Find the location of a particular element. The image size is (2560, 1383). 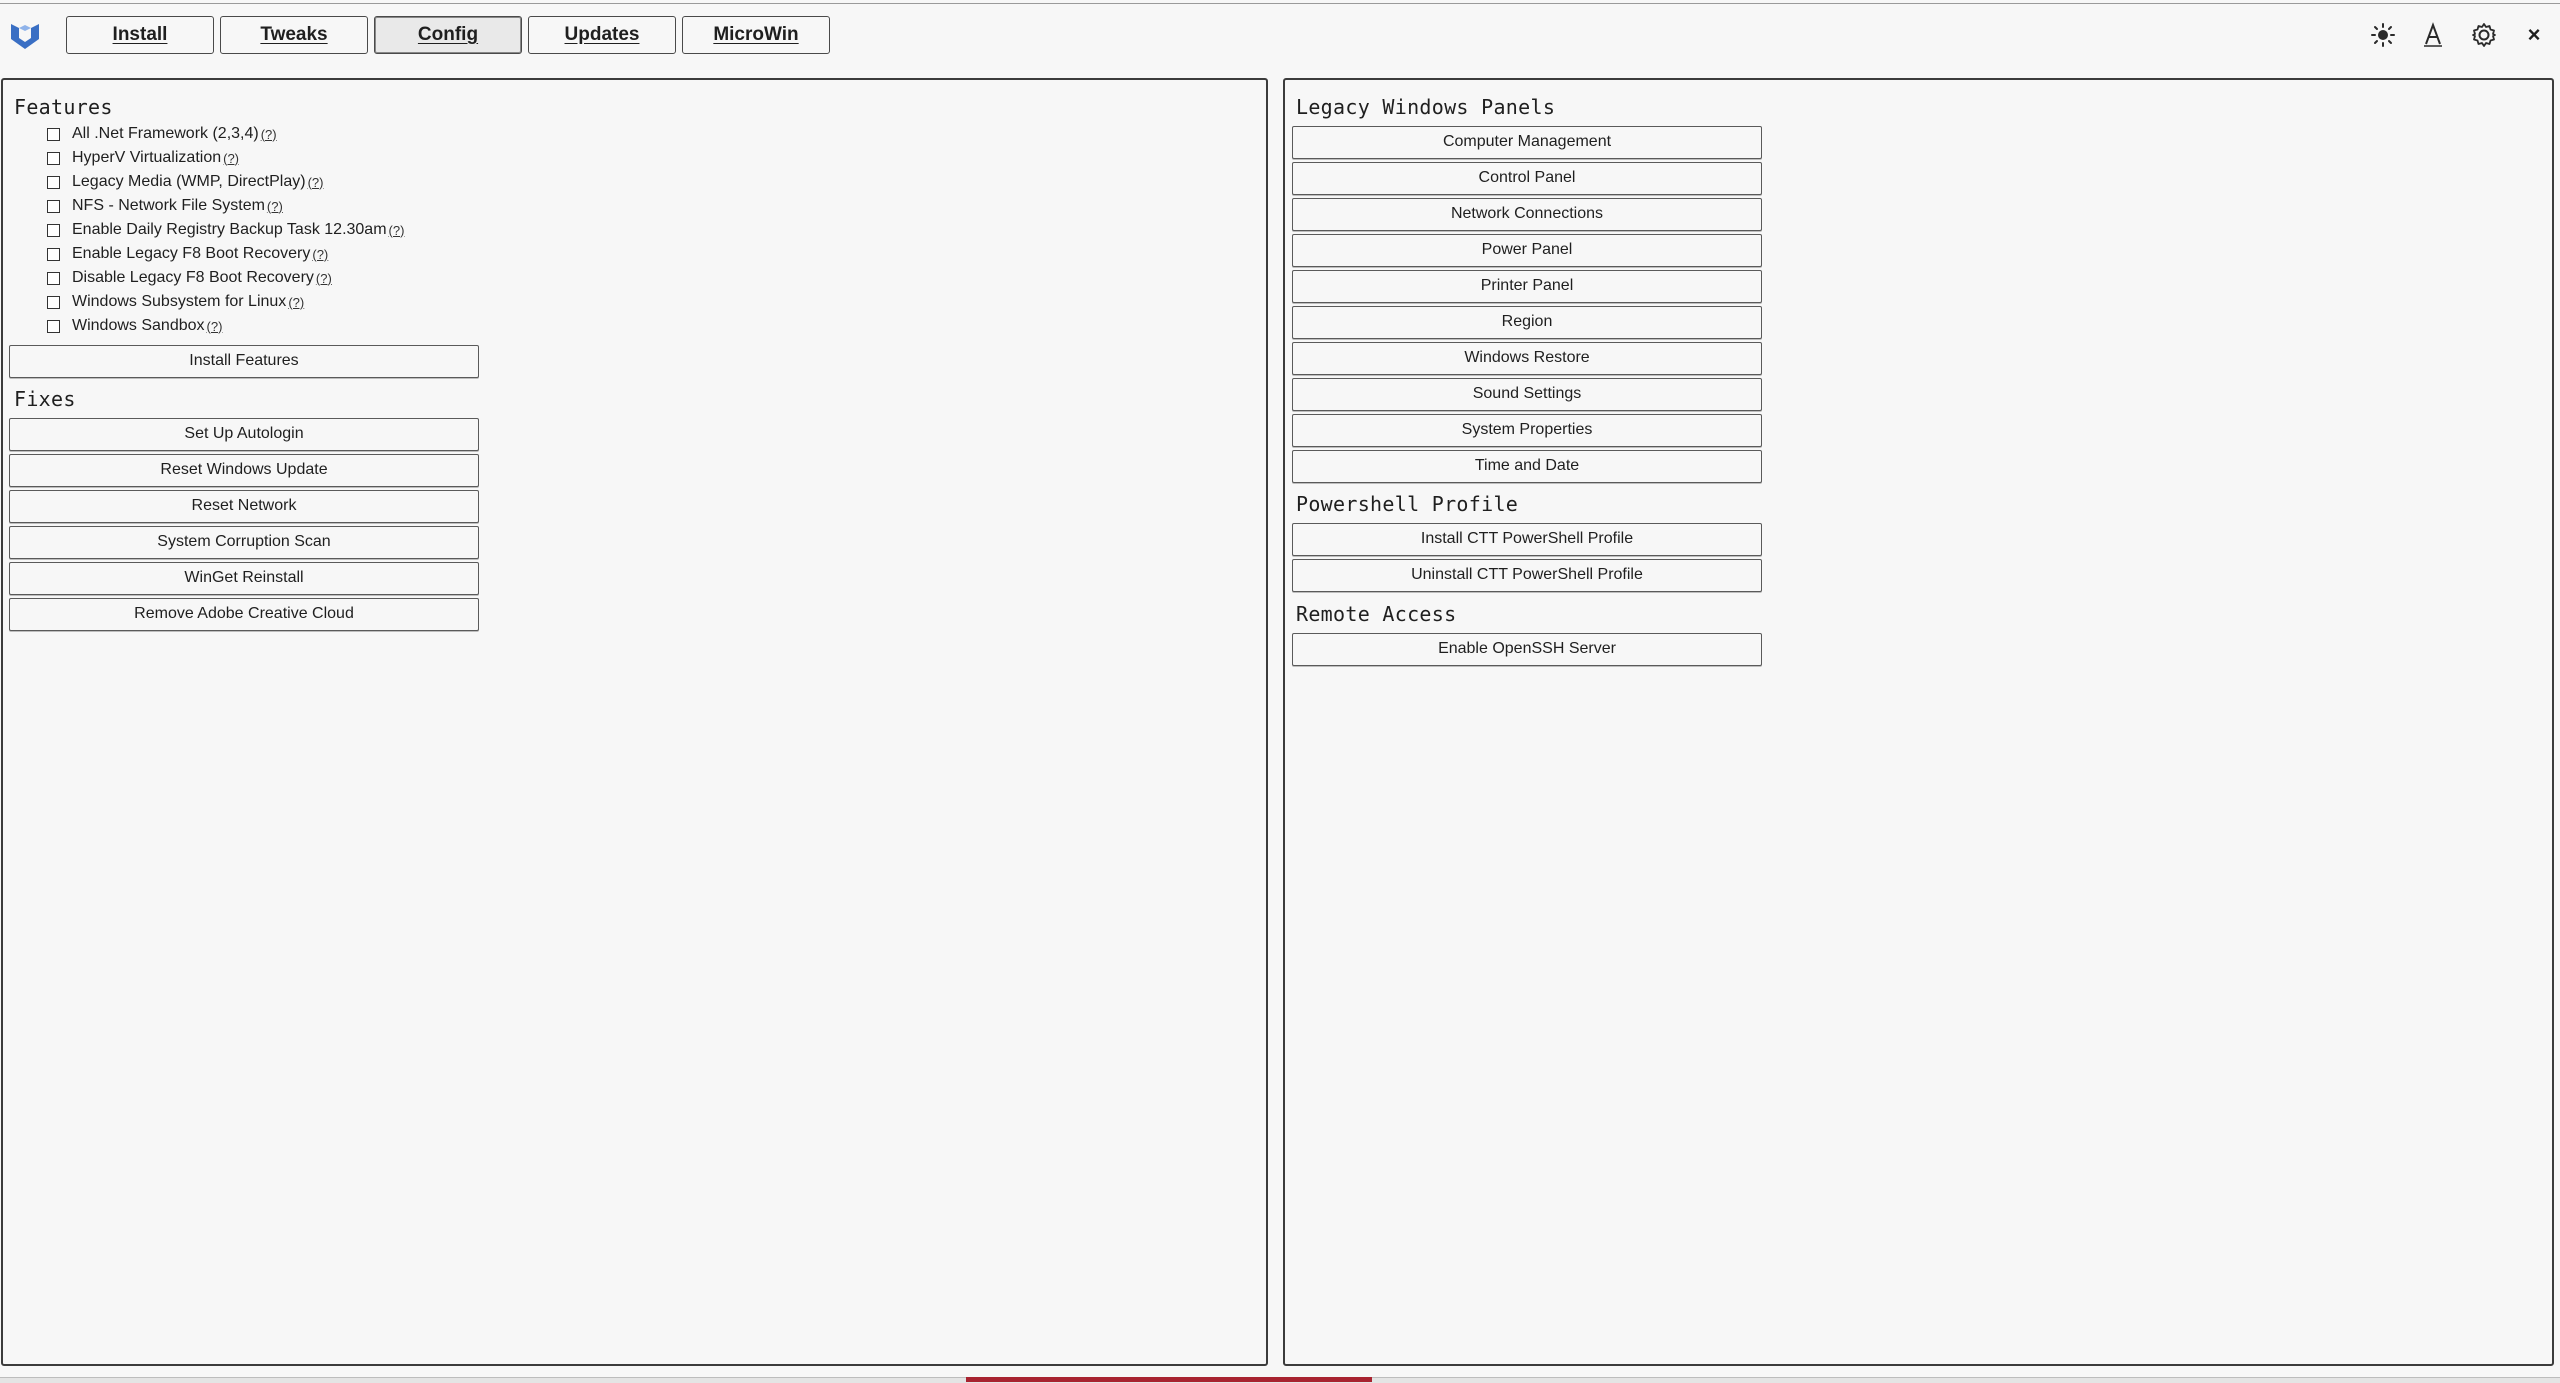

features-title: Features is located at coordinates (63, 107).